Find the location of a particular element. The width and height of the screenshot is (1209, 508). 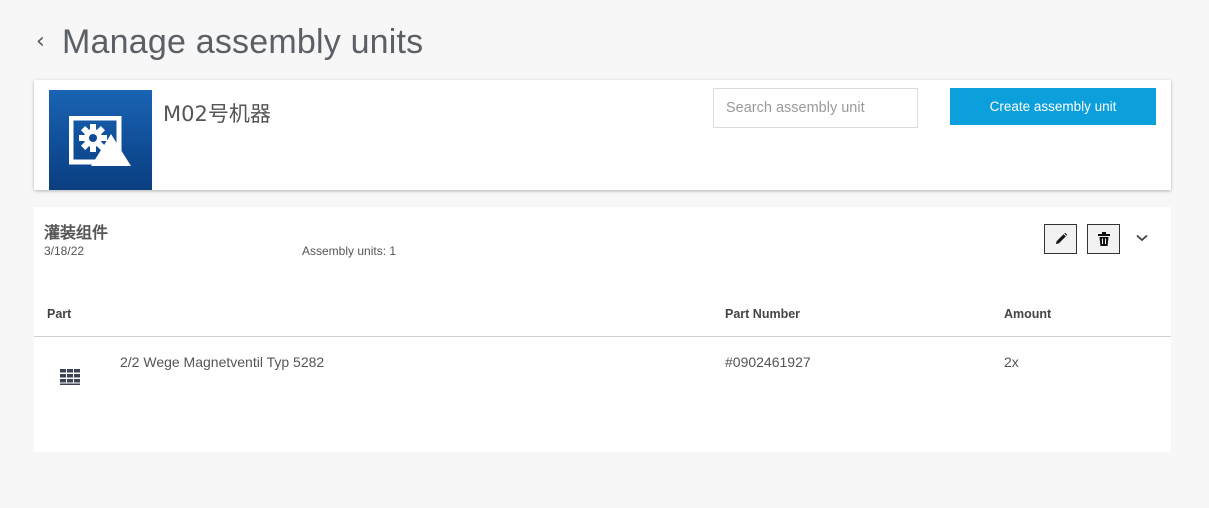

gear-image-icon is located at coordinates (100, 141).